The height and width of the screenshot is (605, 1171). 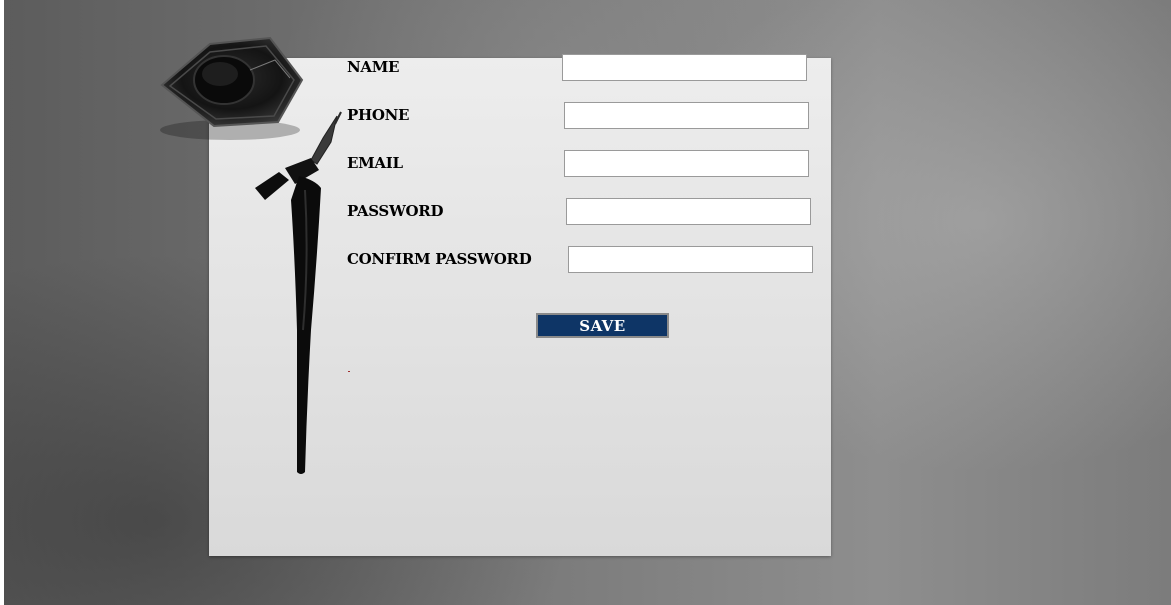 I want to click on phone-label: PHONE, so click(x=378, y=115).